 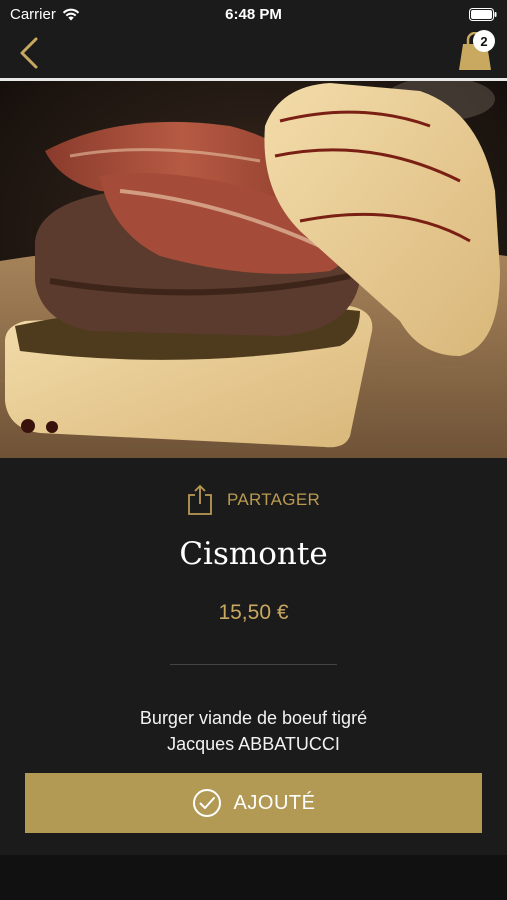 I want to click on status-bar: Carrier 6:48 PM, so click(x=253, y=14).